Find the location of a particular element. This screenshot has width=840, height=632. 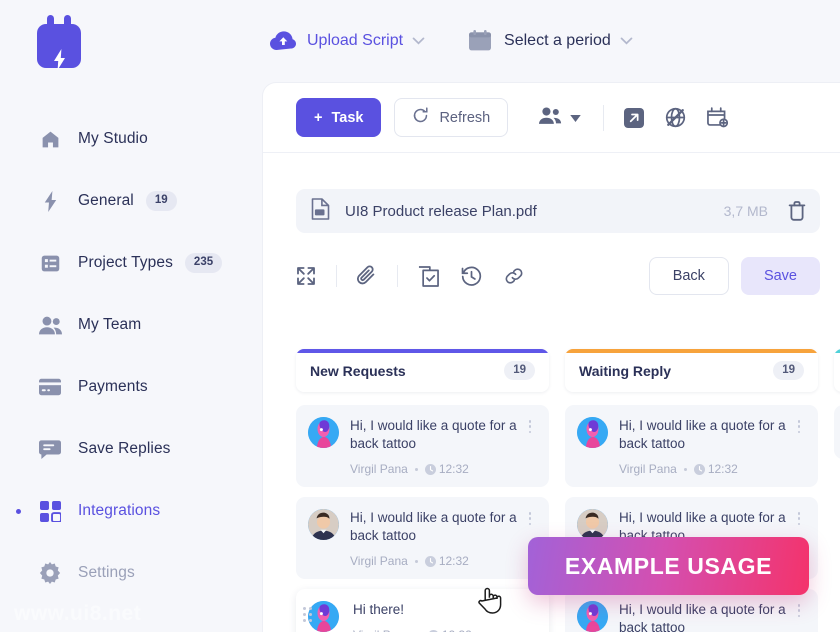

task-card is located at coordinates (837, 432).